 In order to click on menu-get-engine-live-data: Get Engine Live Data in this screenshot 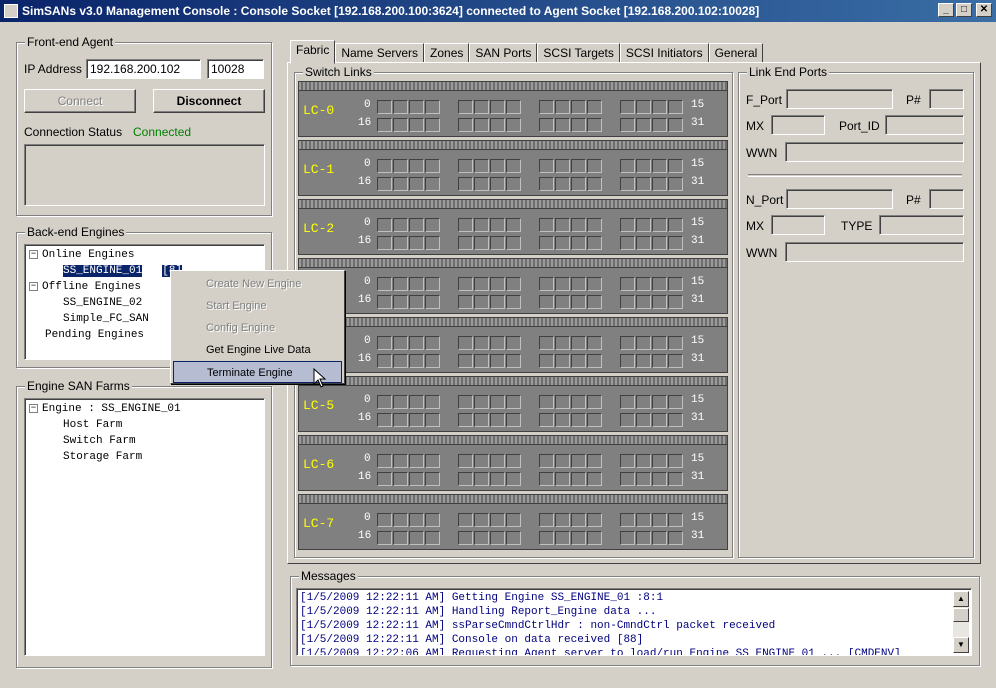, I will do `click(257, 350)`.